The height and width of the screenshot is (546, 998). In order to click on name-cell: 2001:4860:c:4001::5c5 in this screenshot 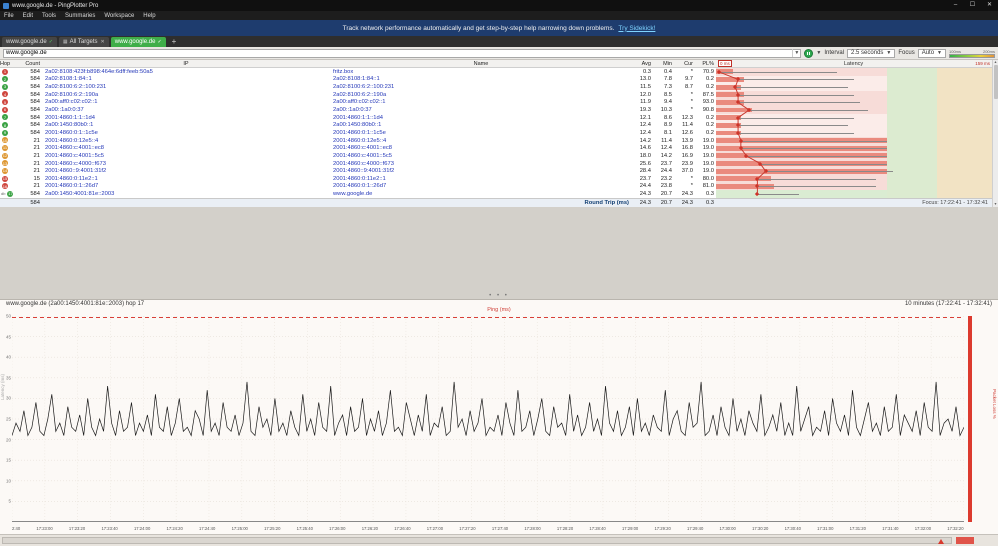, I will do `click(481, 156)`.